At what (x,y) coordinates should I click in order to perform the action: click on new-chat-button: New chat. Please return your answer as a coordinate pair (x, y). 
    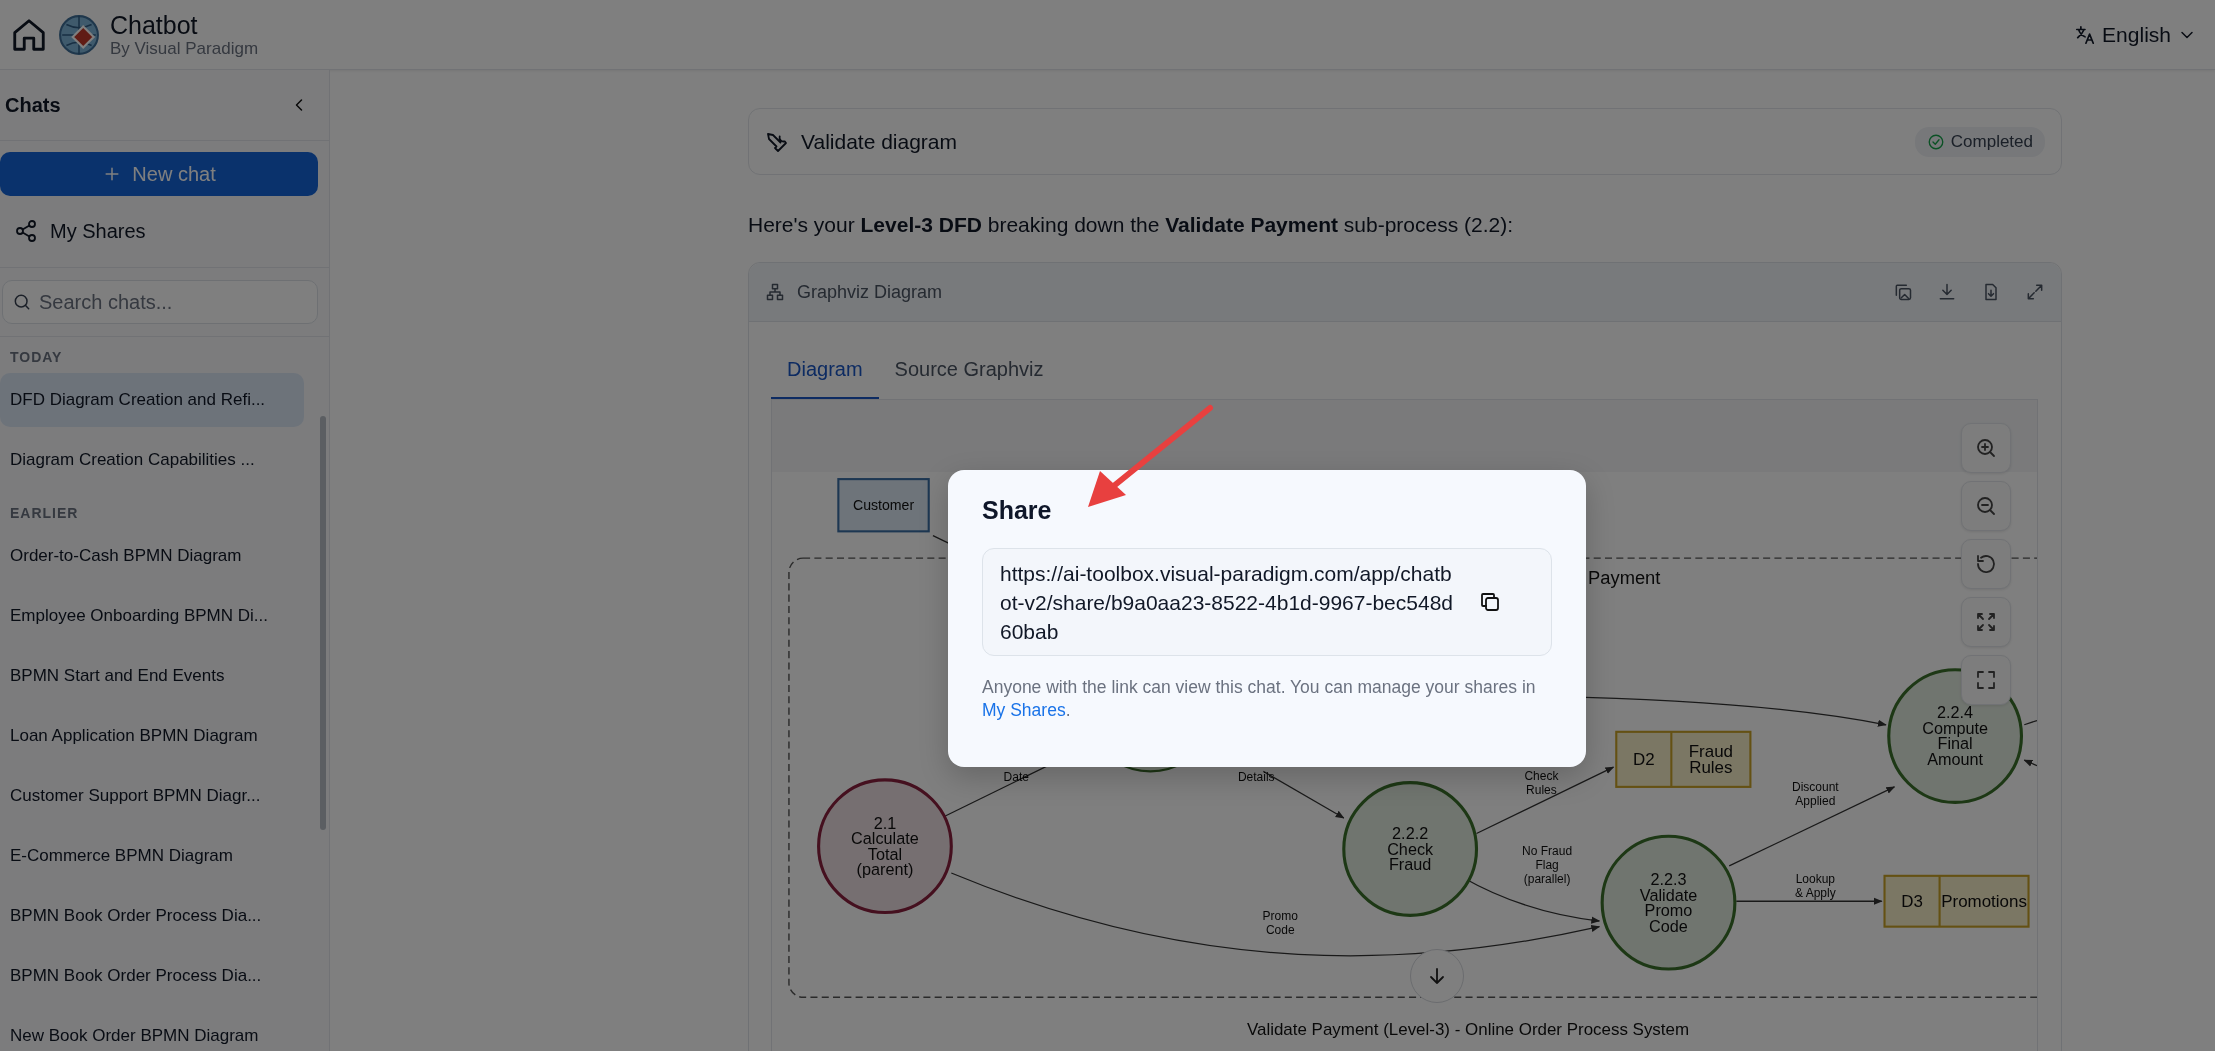
    Looking at the image, I should click on (159, 174).